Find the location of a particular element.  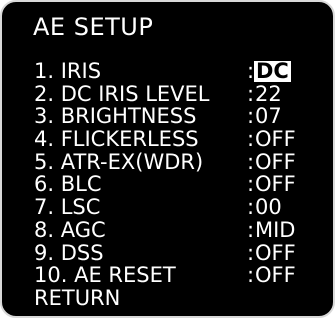

item-label: 4. FLICKERLESS is located at coordinates (116, 139).